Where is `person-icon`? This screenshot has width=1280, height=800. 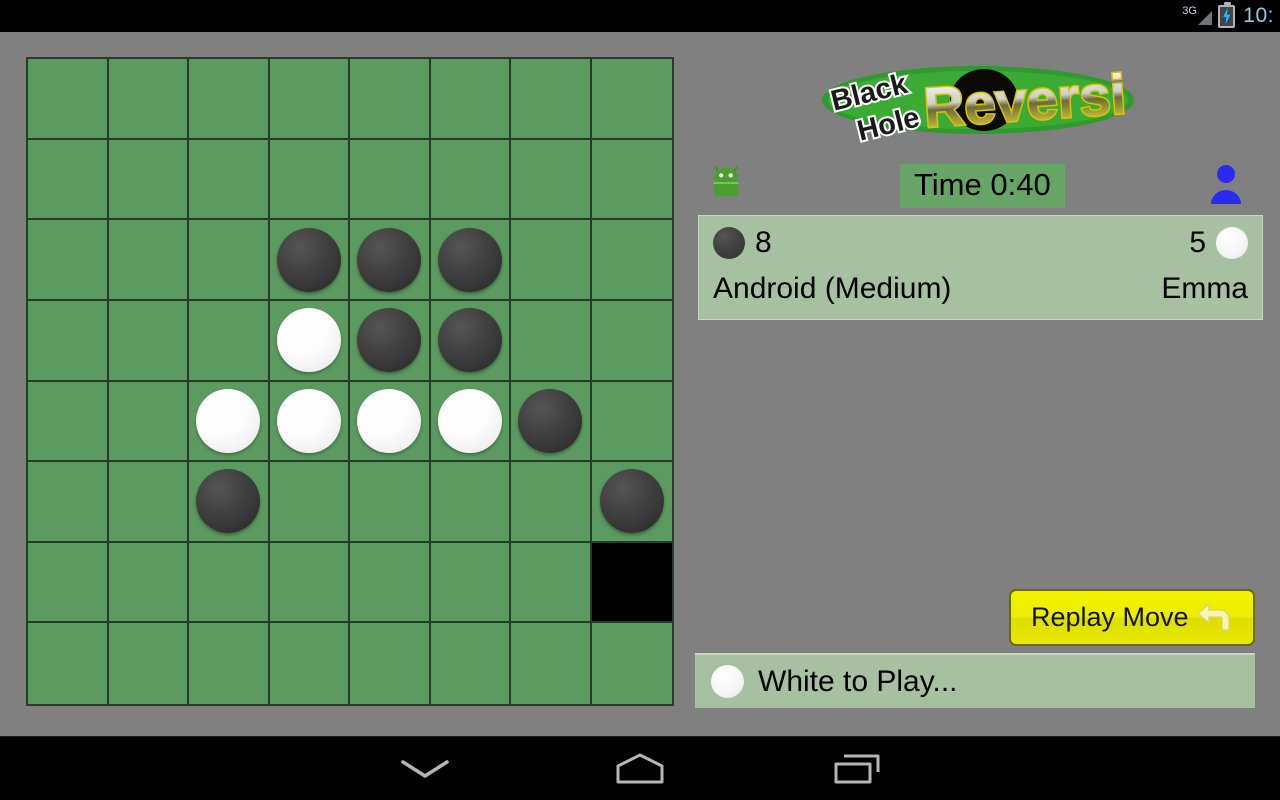 person-icon is located at coordinates (1226, 184).